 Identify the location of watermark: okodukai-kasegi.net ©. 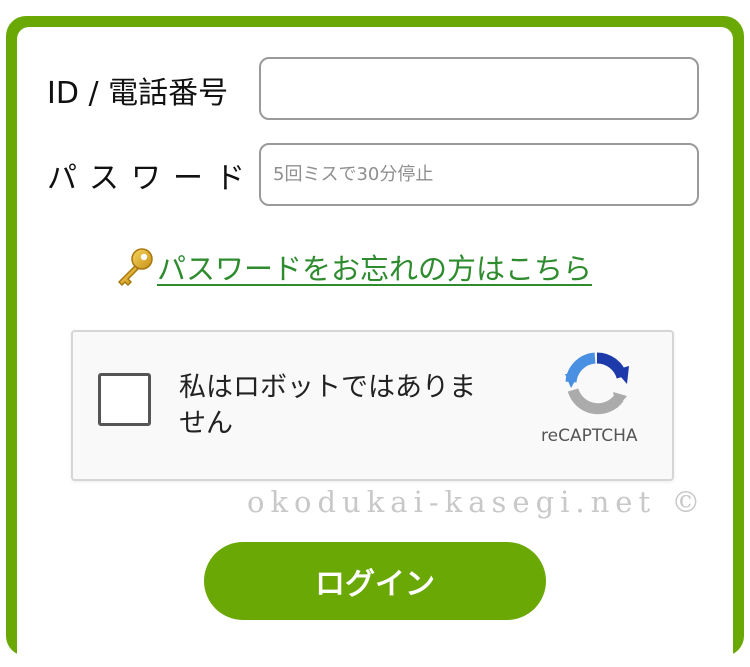
(477, 502).